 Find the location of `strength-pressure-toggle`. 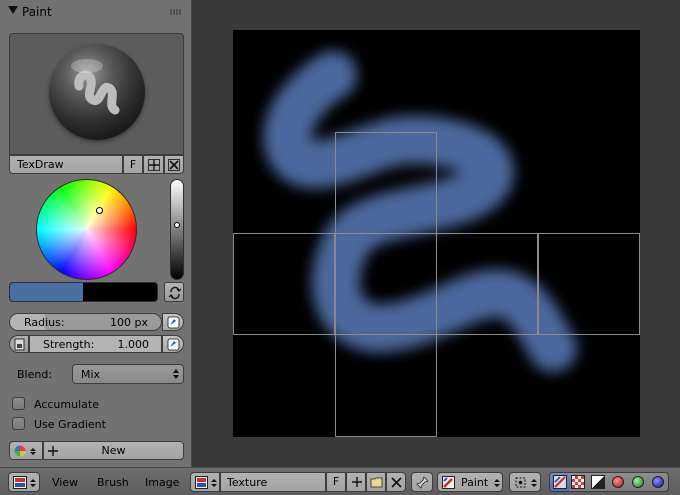

strength-pressure-toggle is located at coordinates (173, 344).